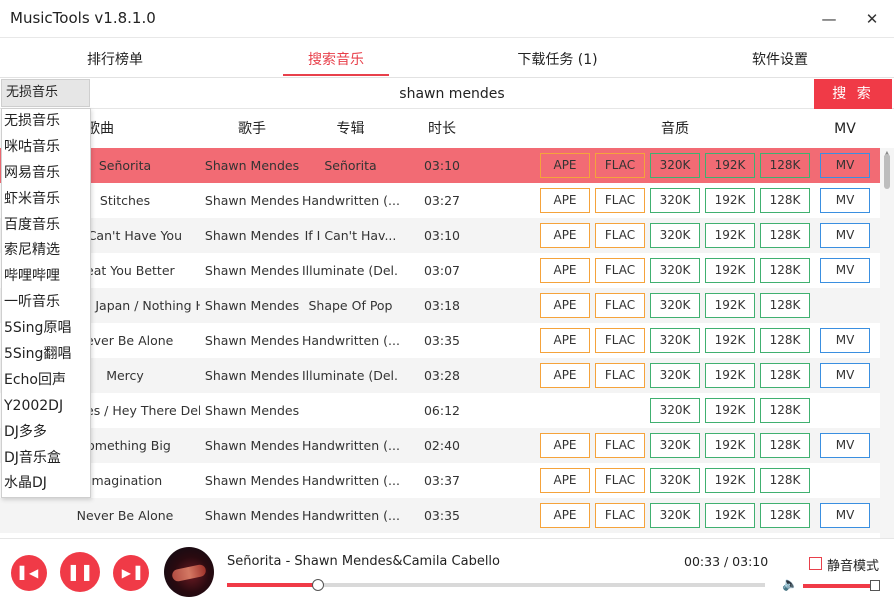  I want to click on mute-checkbox, so click(815, 563).